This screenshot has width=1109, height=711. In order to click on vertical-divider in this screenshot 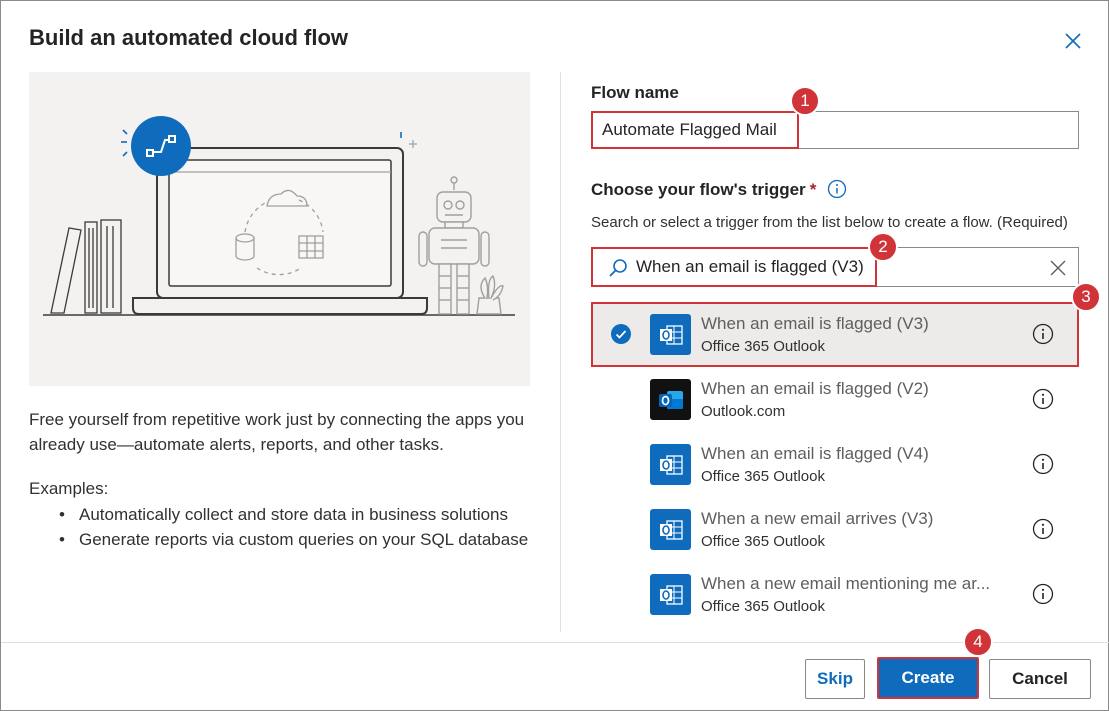, I will do `click(560, 352)`.